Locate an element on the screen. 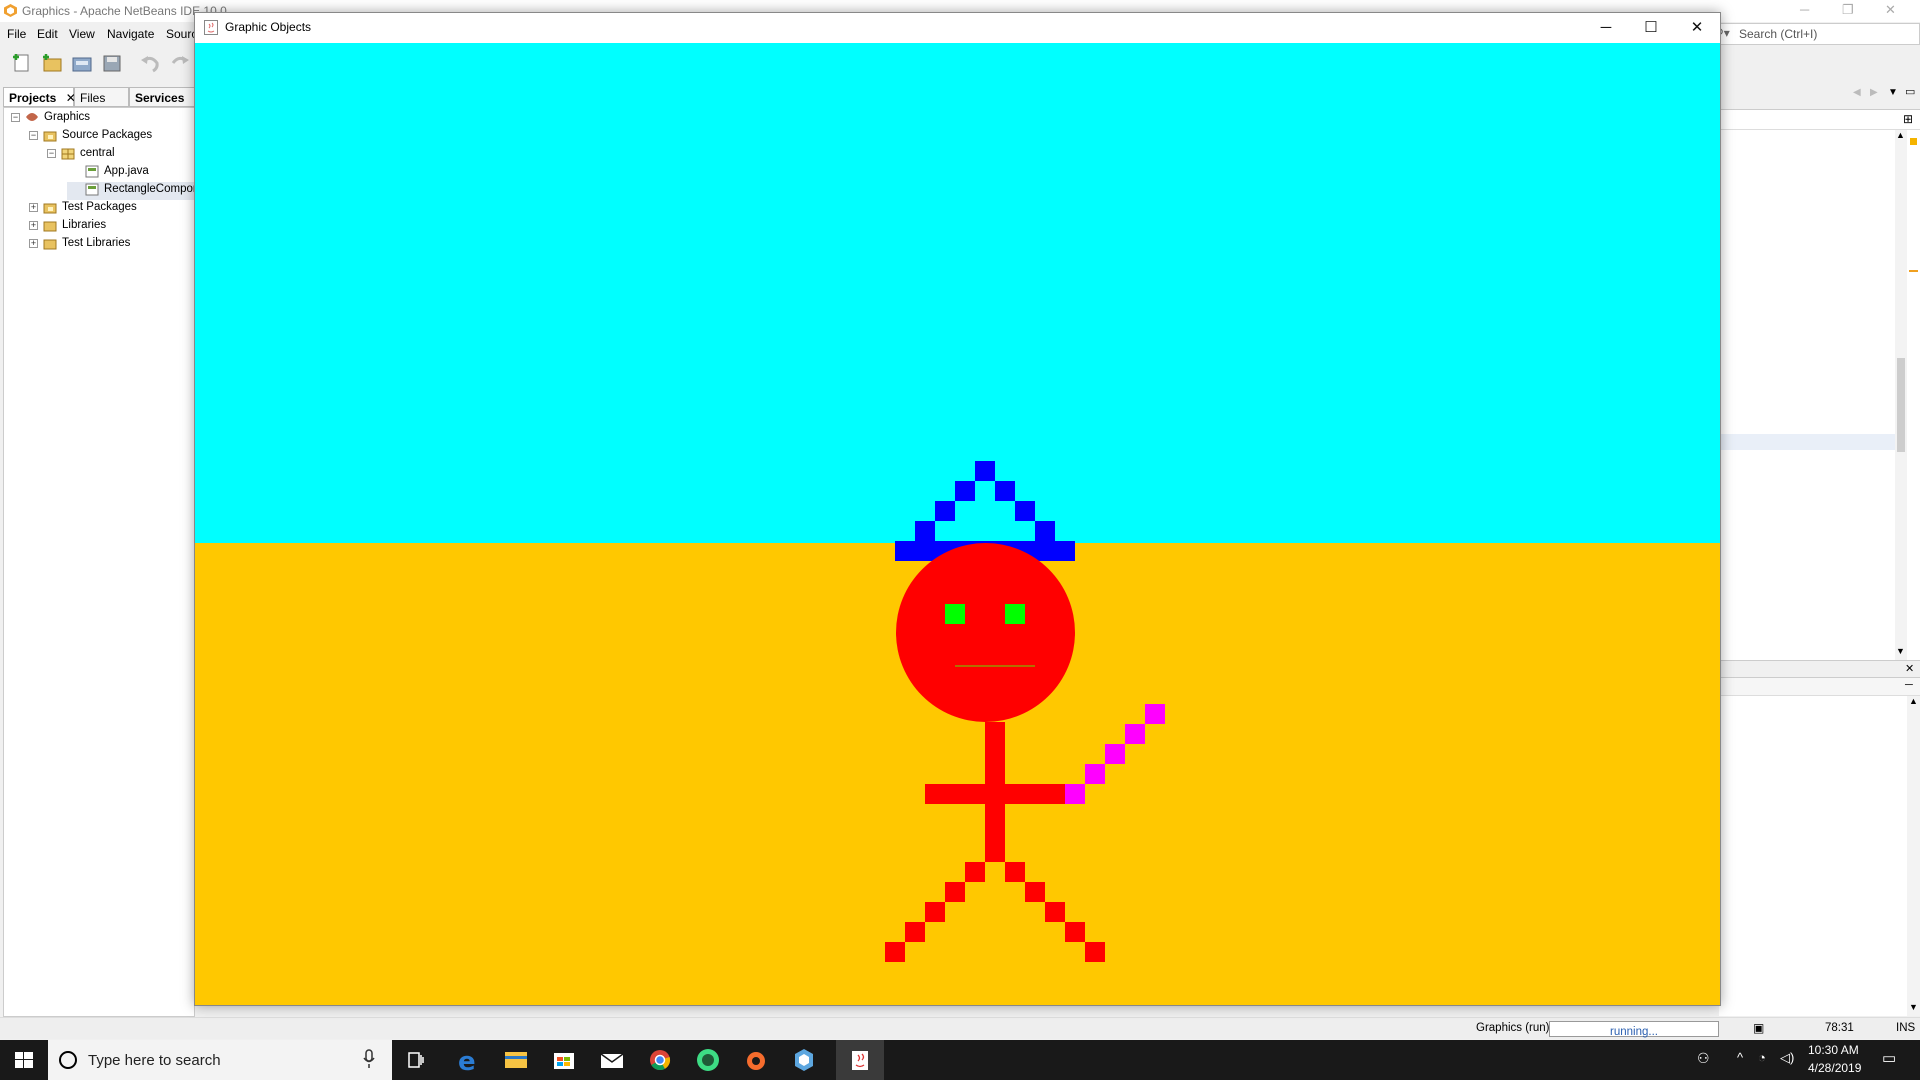 This screenshot has width=1920, height=1080. left-leg-block is located at coordinates (895, 952).